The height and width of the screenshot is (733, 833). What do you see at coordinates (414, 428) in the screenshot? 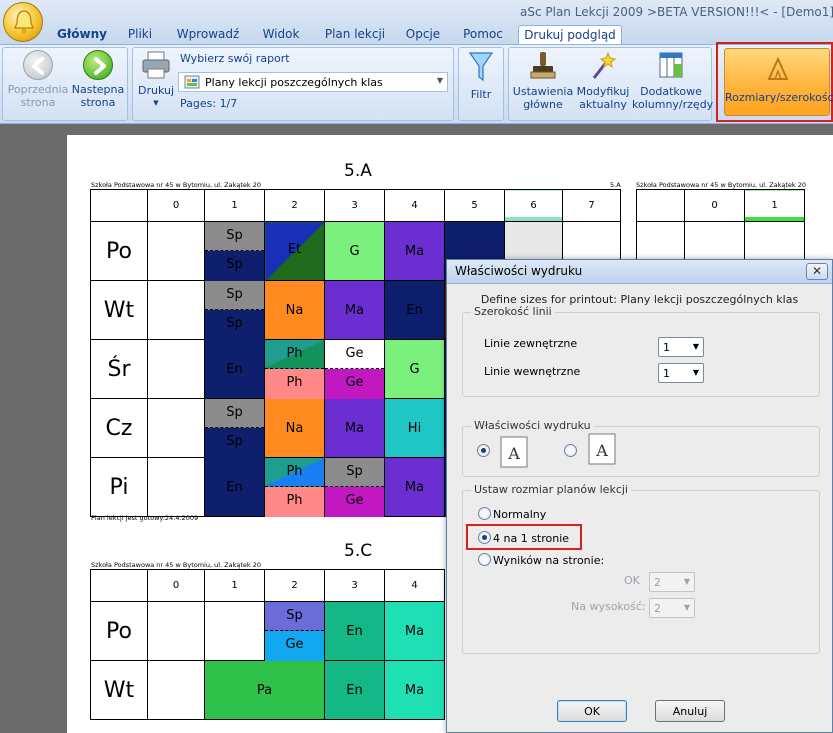
I see `lesson-hi: Hi` at bounding box center [414, 428].